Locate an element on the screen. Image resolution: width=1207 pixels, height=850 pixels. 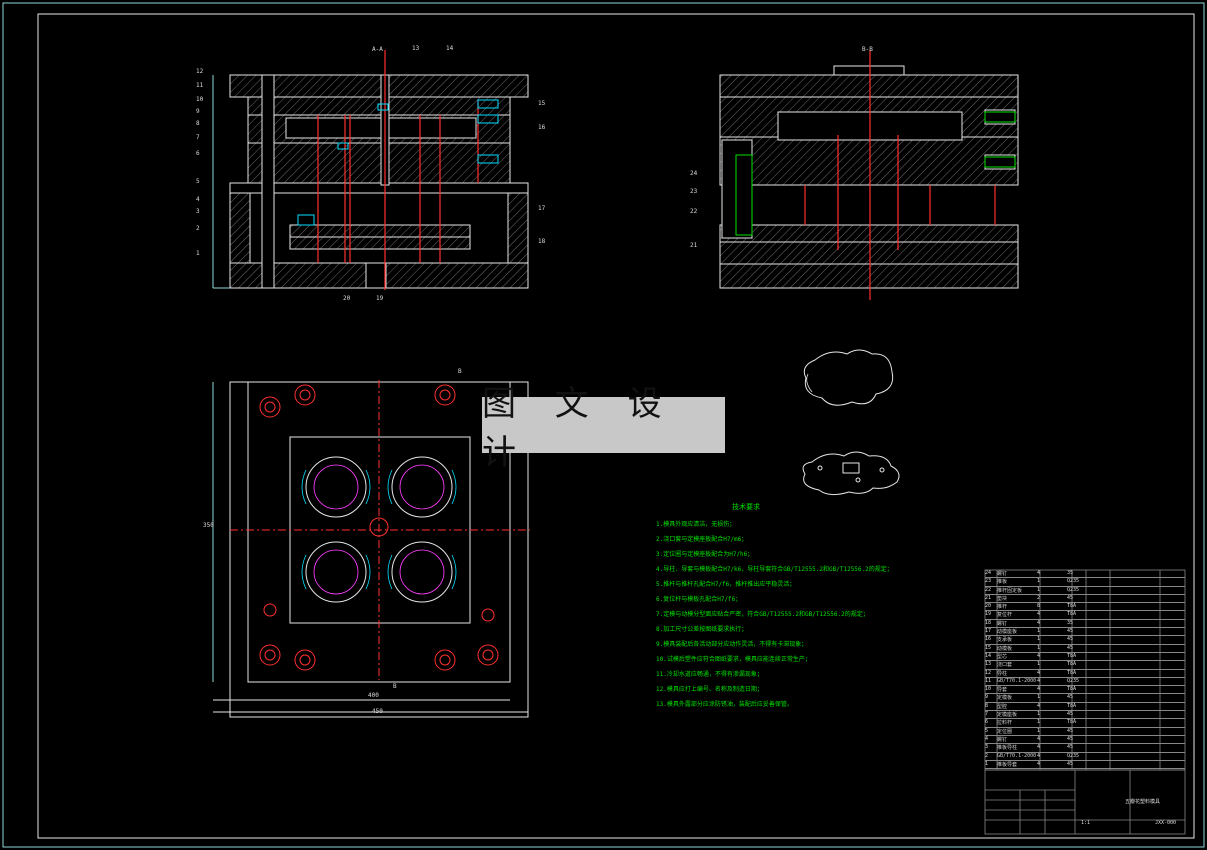
tech-note-line: 2.浇口套与定模座板配合H7/m6； is located at coordinates (702, 539).